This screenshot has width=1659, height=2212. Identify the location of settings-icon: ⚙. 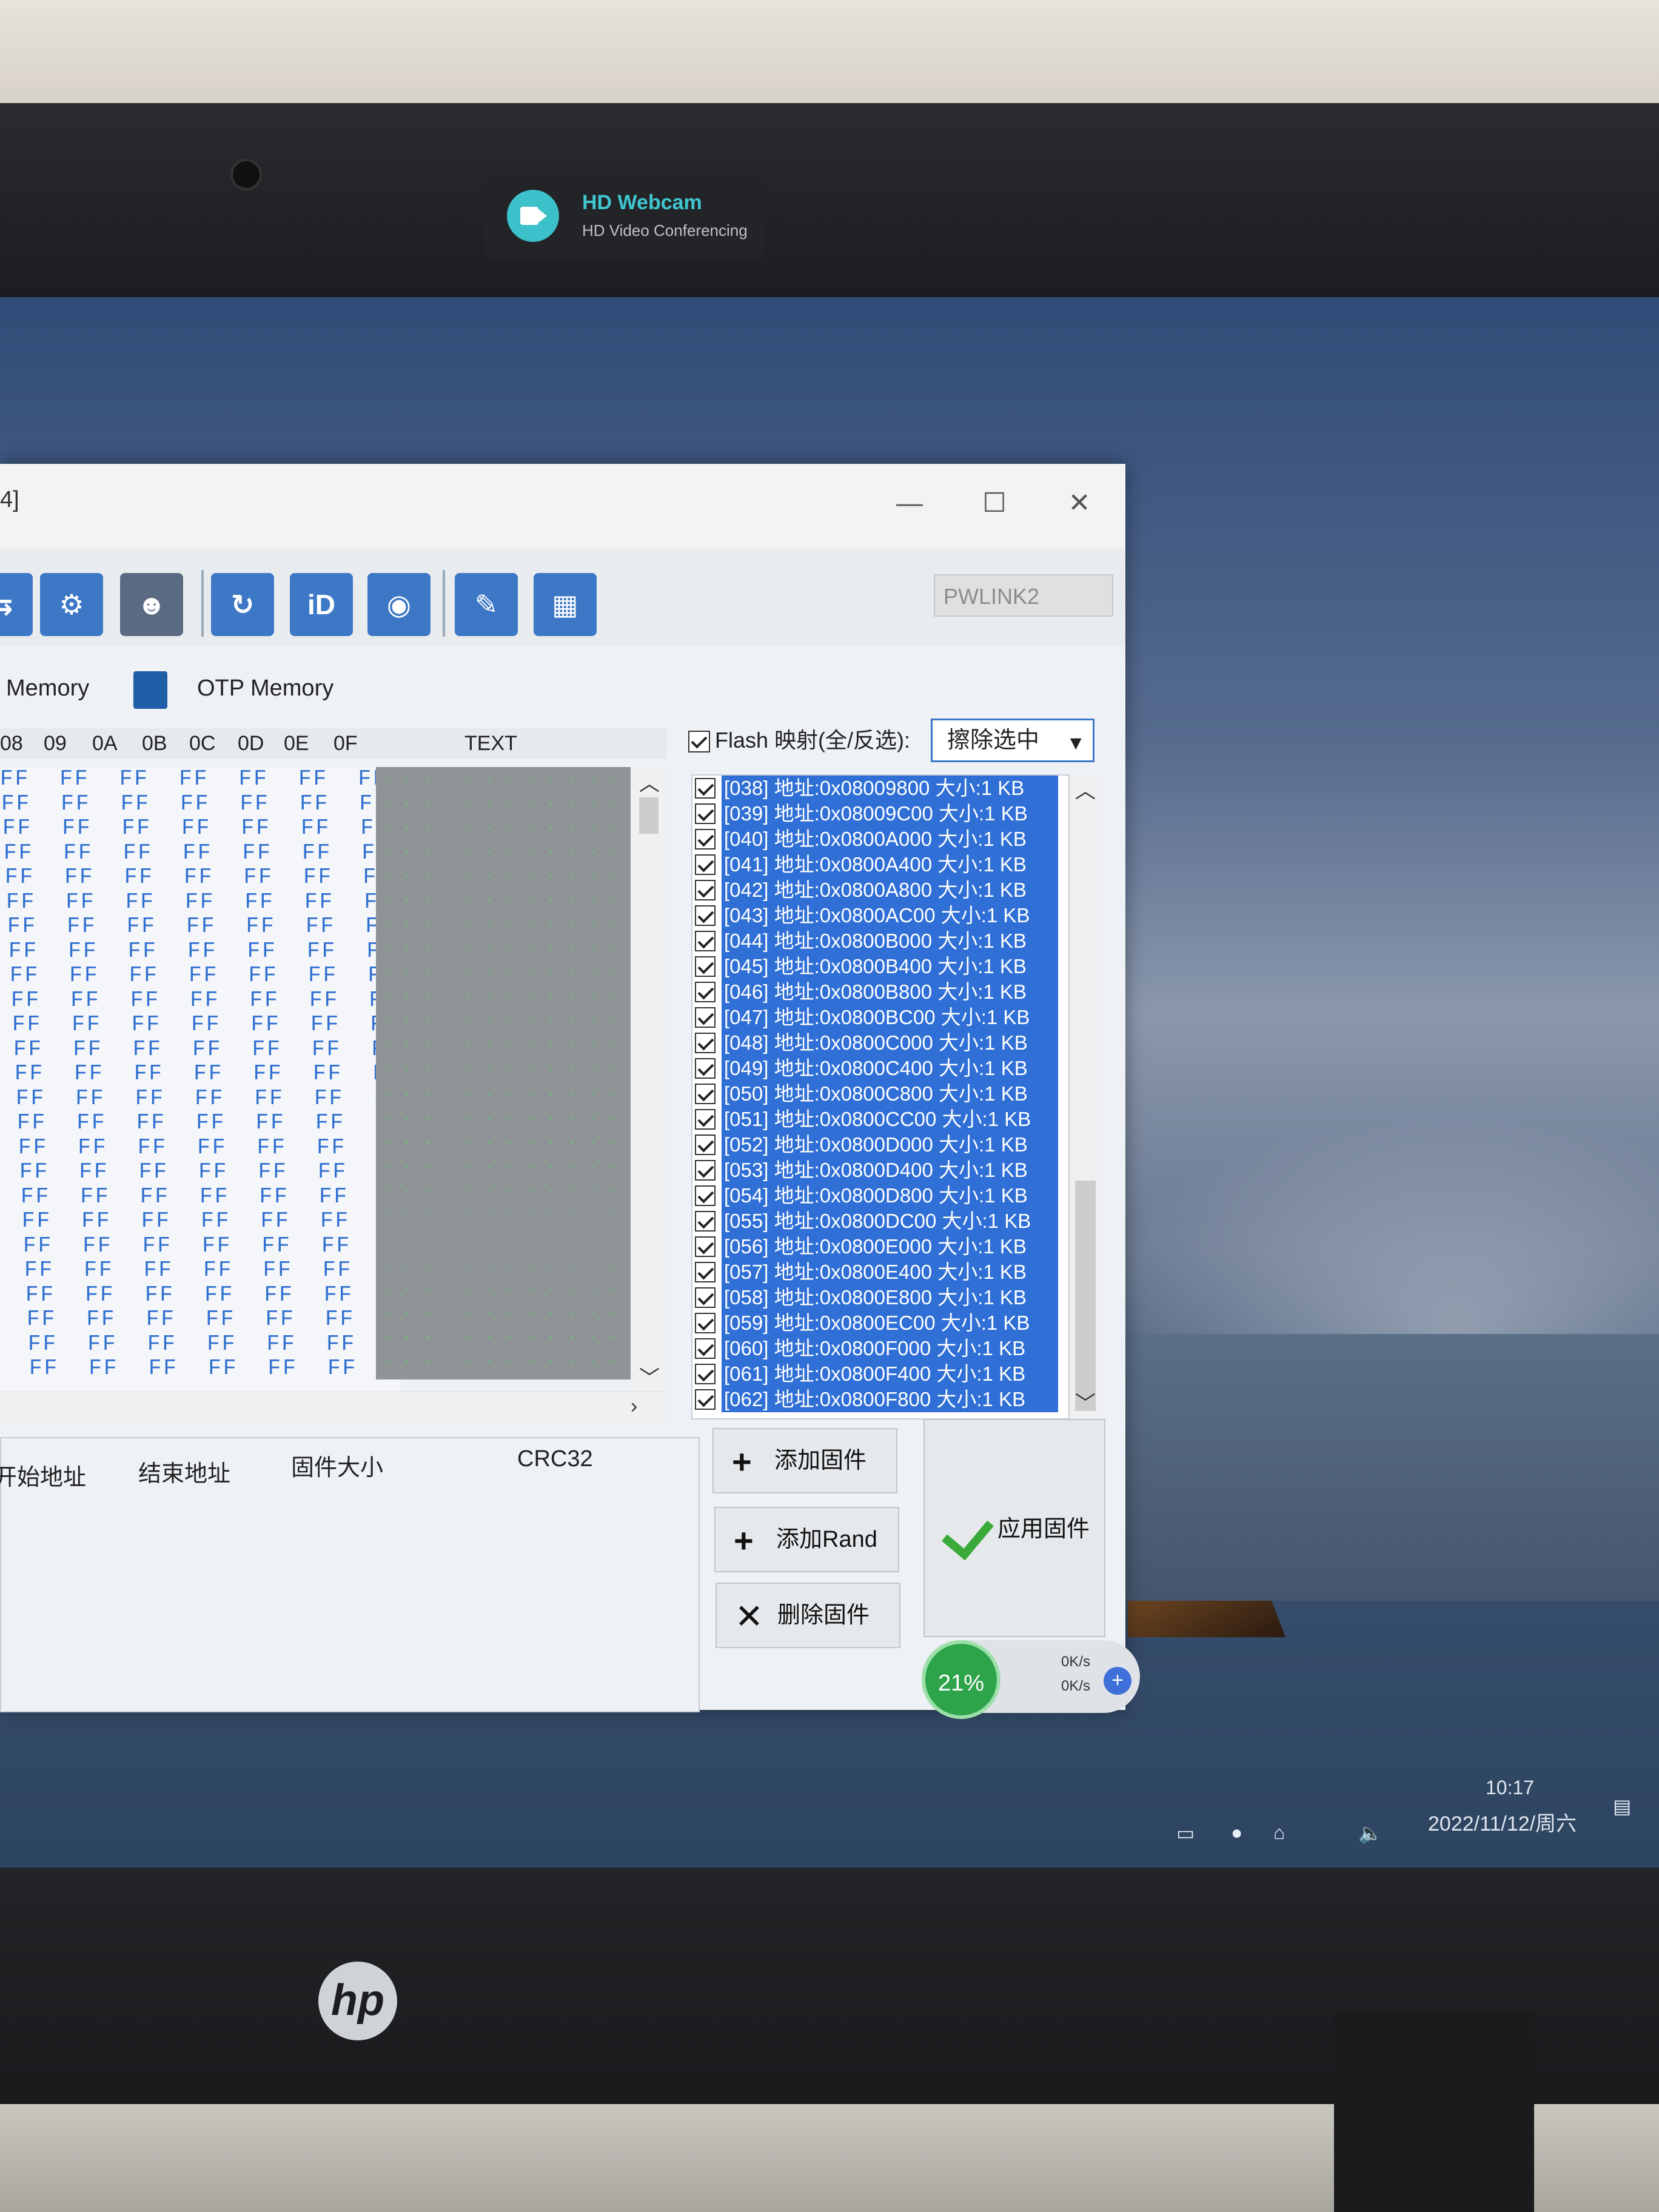
(71, 604).